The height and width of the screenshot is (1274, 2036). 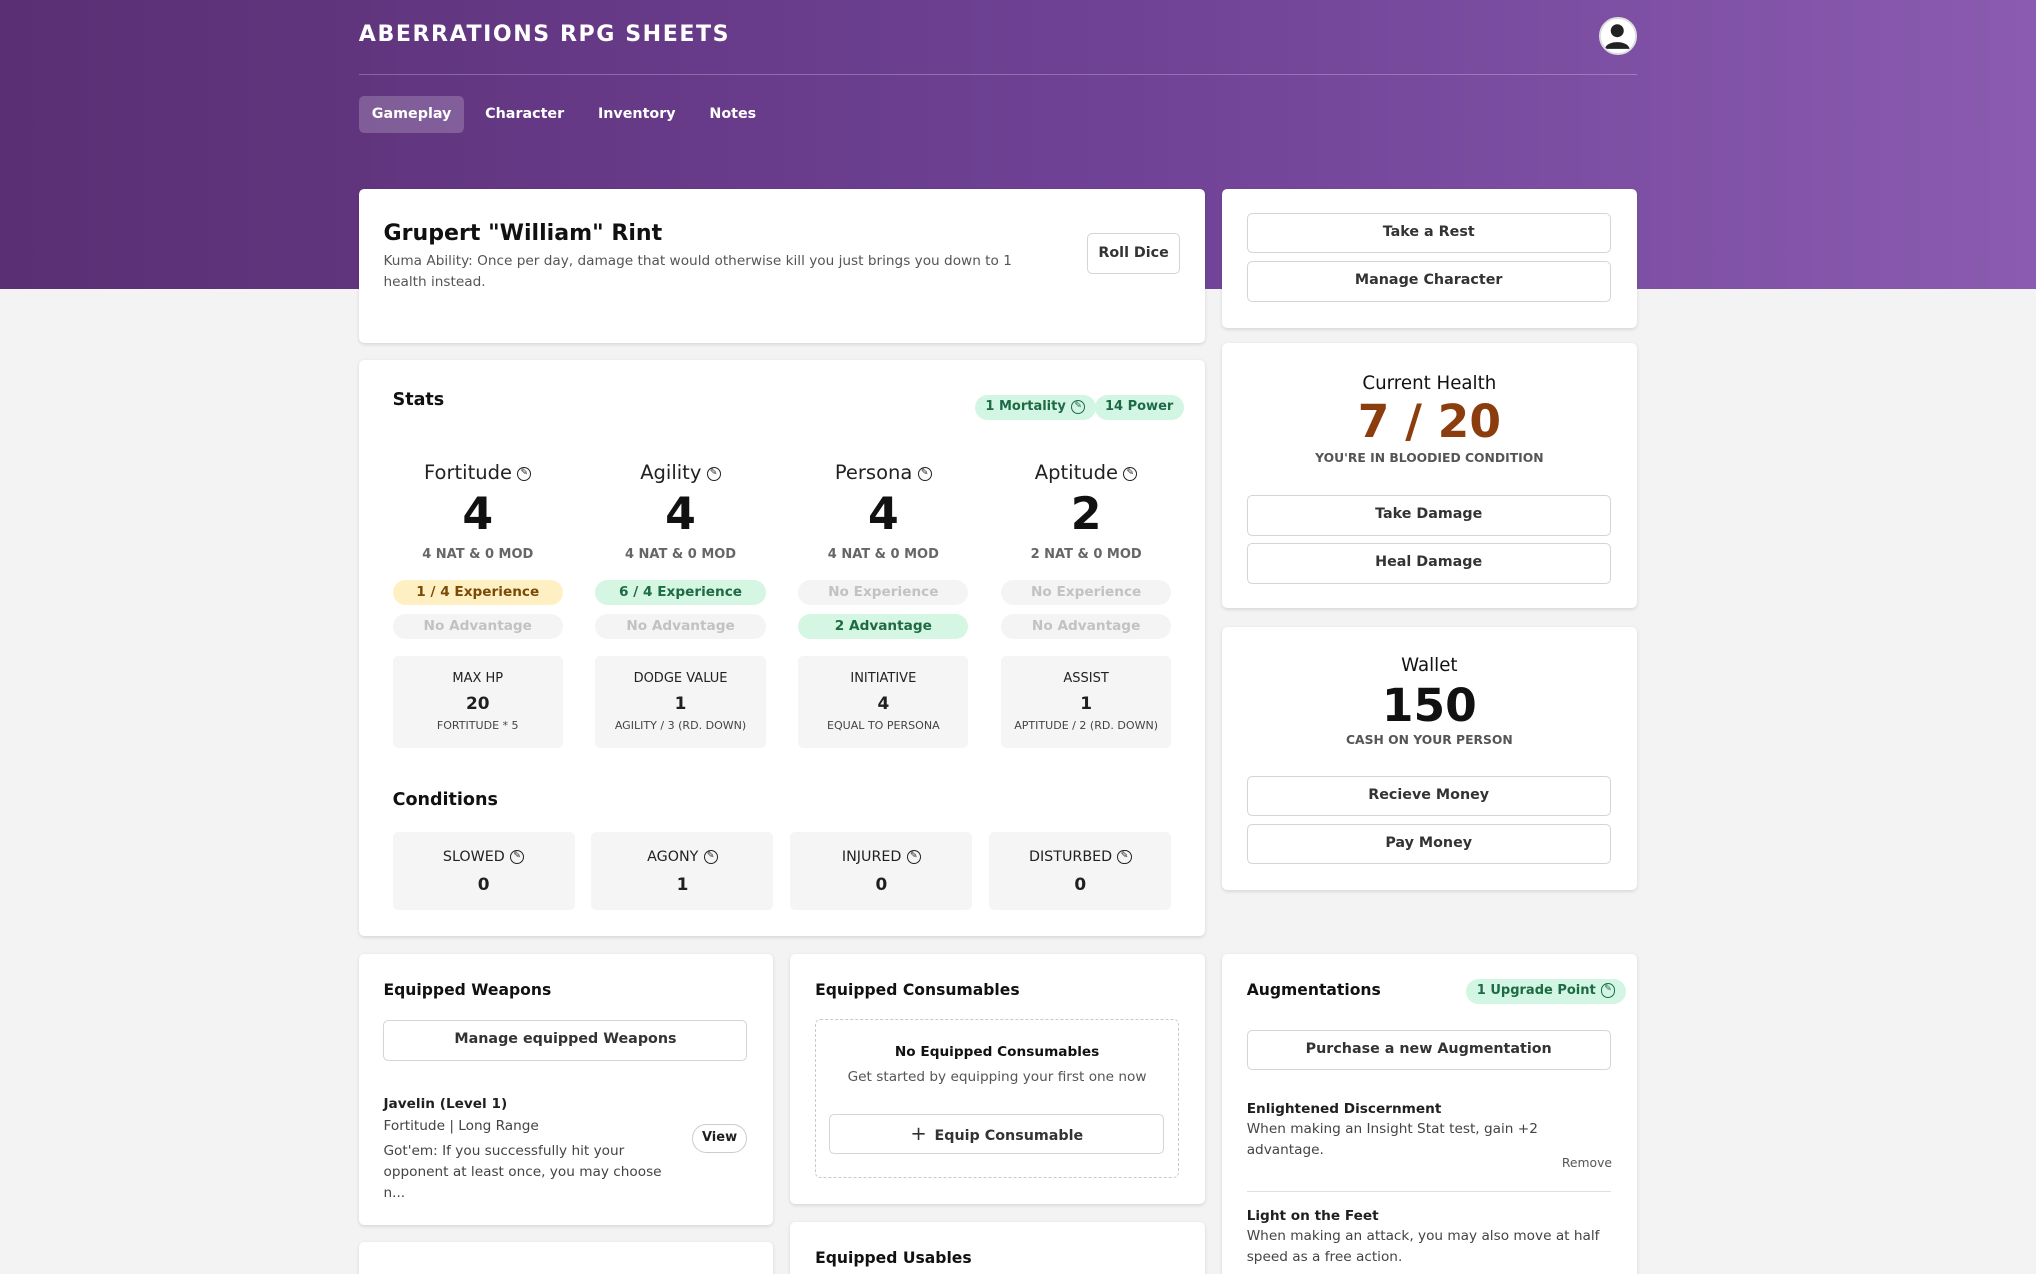 I want to click on condition-value: 1, so click(x=682, y=883).